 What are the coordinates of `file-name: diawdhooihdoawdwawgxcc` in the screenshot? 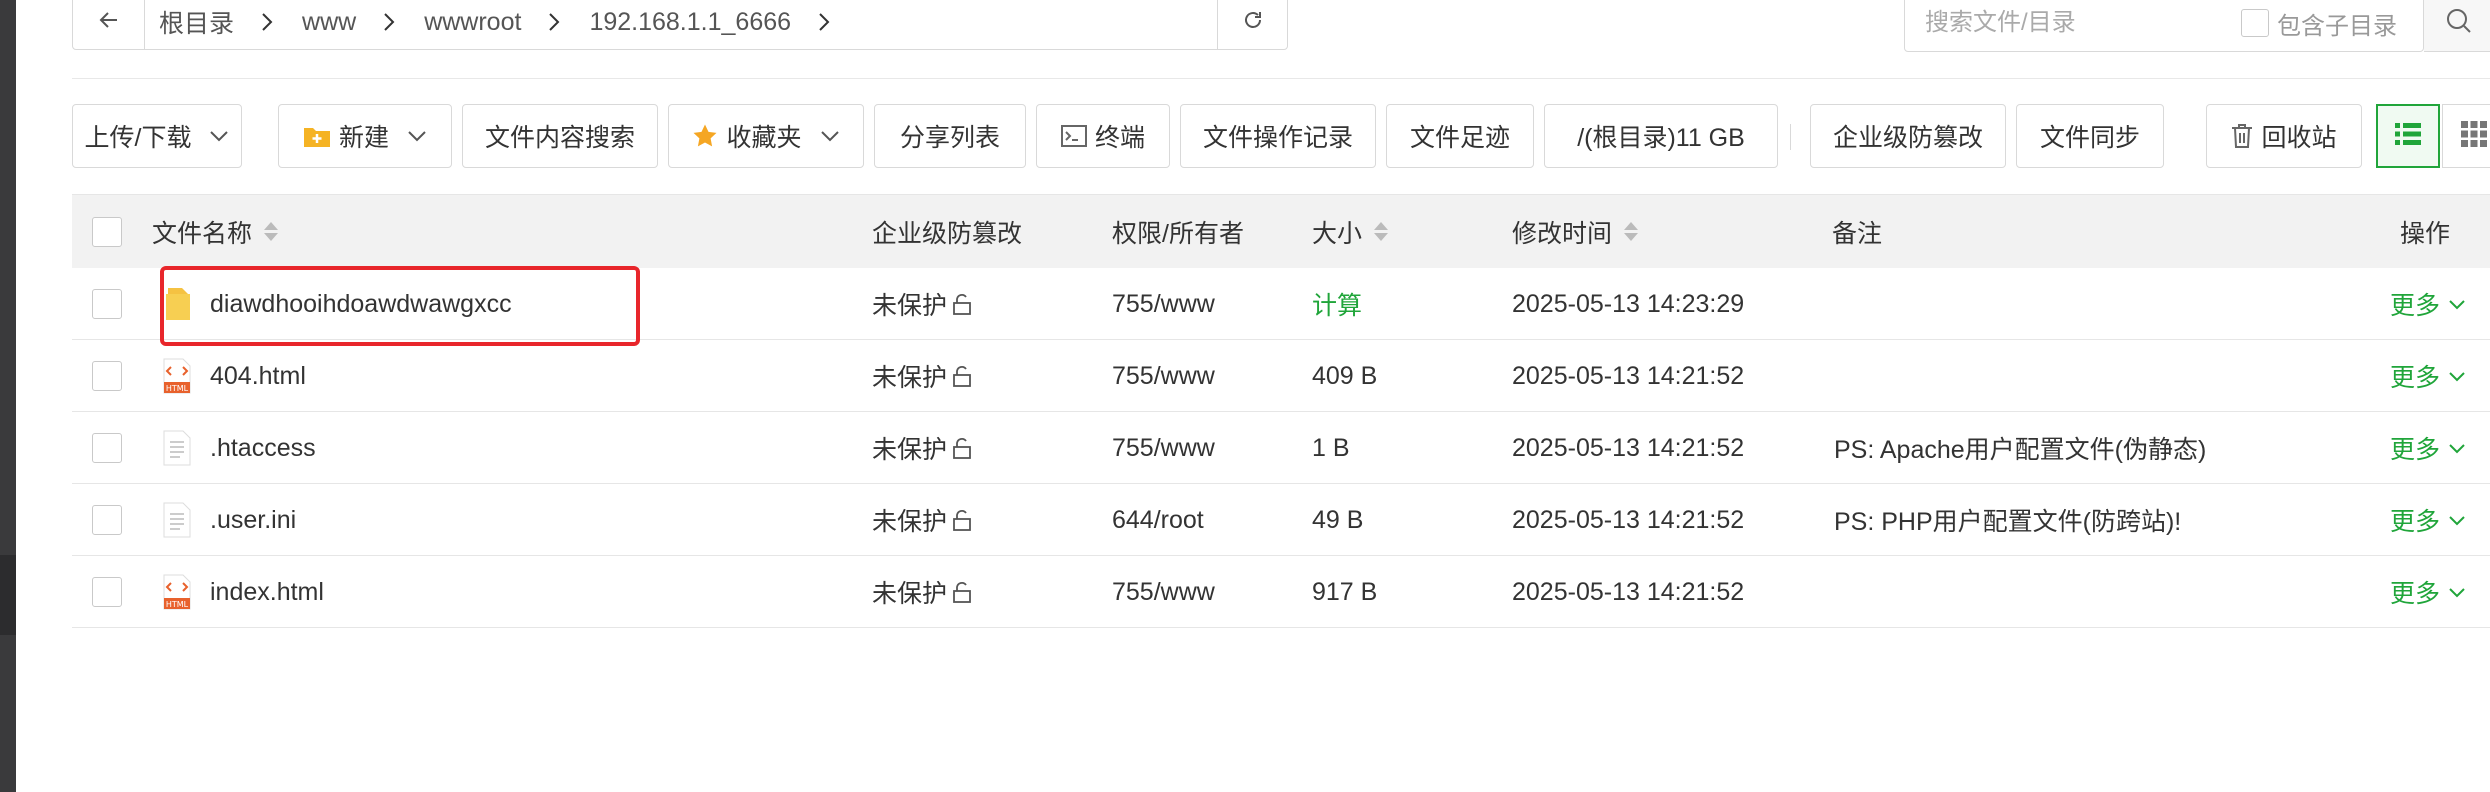 It's located at (361, 304).